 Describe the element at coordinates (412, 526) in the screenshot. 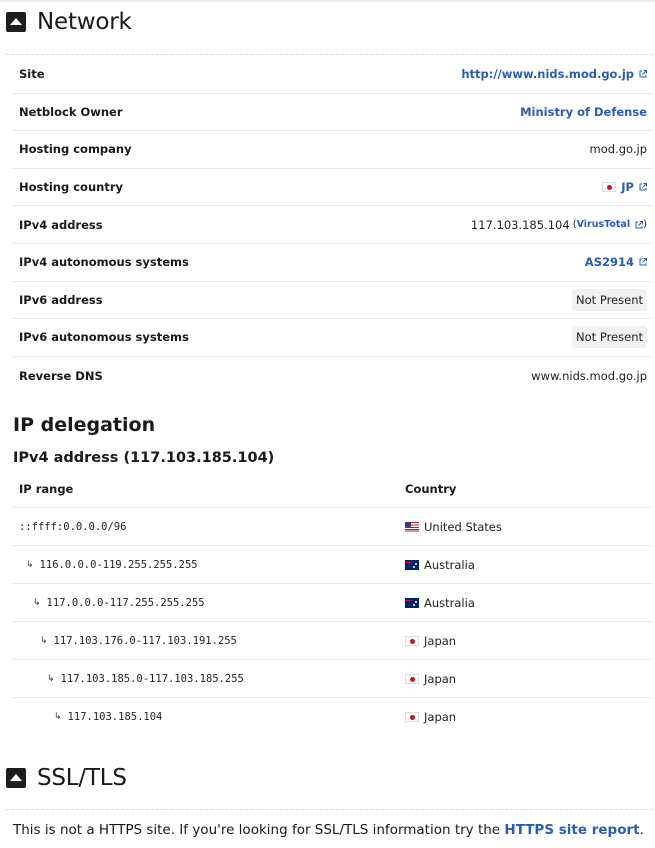

I see `flag-us-icon` at that location.